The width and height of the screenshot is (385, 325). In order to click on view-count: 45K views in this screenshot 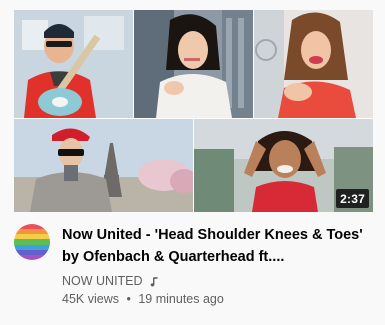, I will do `click(90, 299)`.